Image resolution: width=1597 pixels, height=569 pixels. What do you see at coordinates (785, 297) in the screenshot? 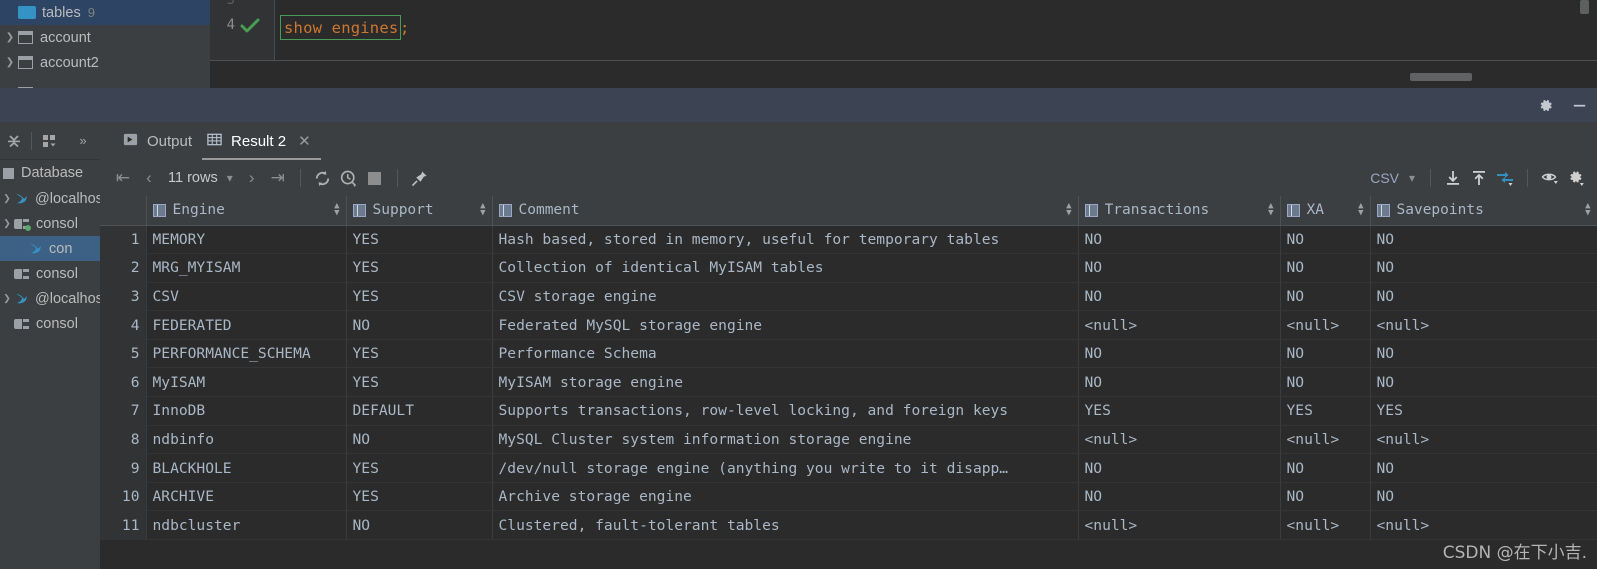
I see `cell-comment: CSV storage engine` at bounding box center [785, 297].